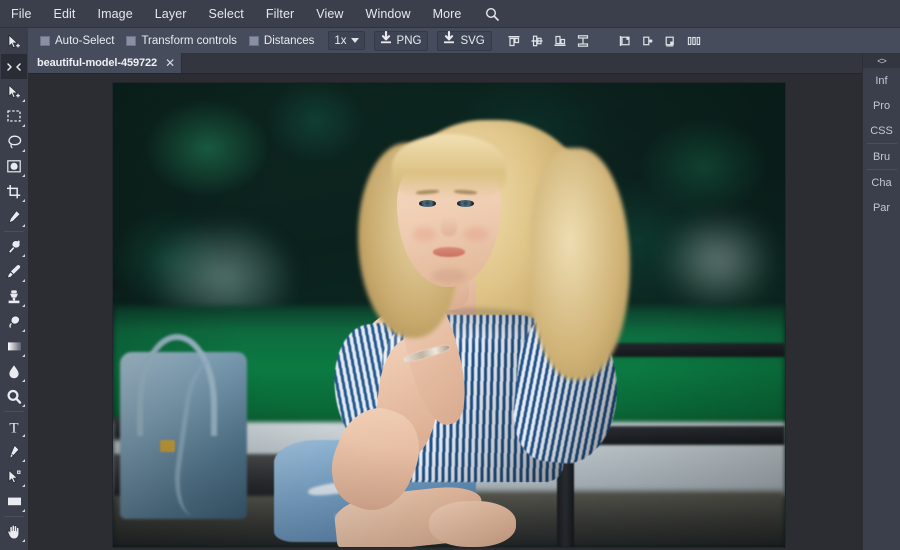 The height and width of the screenshot is (550, 900). What do you see at coordinates (340, 40) in the screenshot?
I see `zoom-level-value: 1x` at bounding box center [340, 40].